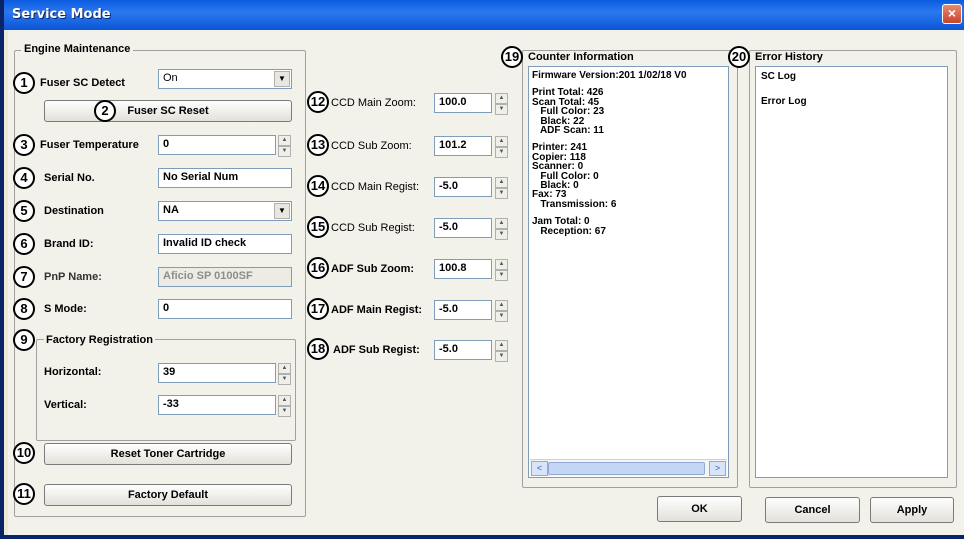 The height and width of the screenshot is (539, 964). Describe the element at coordinates (373, 228) in the screenshot. I see `ccd-sub-regist-label: CCD Sub Regist:` at that location.